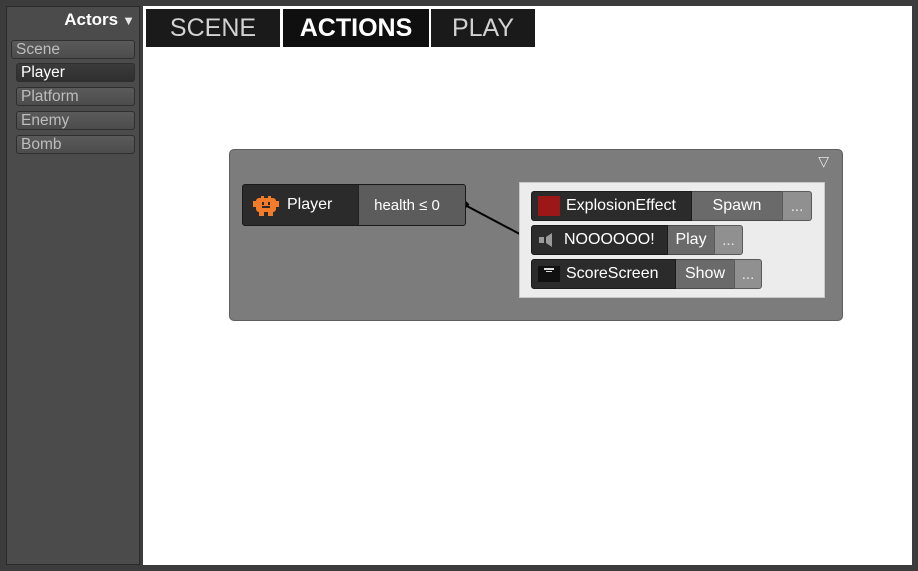 Image resolution: width=918 pixels, height=571 pixels. Describe the element at coordinates (75, 120) in the screenshot. I see `sidebar-item-enemy: Enemy` at that location.